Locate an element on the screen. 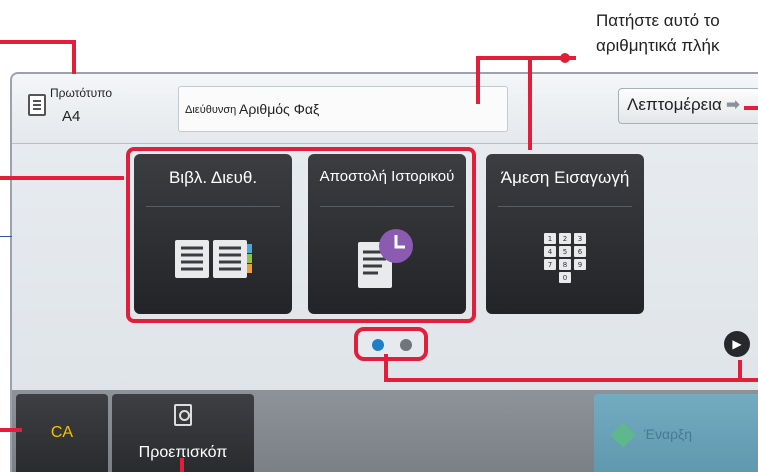 This screenshot has width=758, height=472. tile-divider is located at coordinates (565, 206).